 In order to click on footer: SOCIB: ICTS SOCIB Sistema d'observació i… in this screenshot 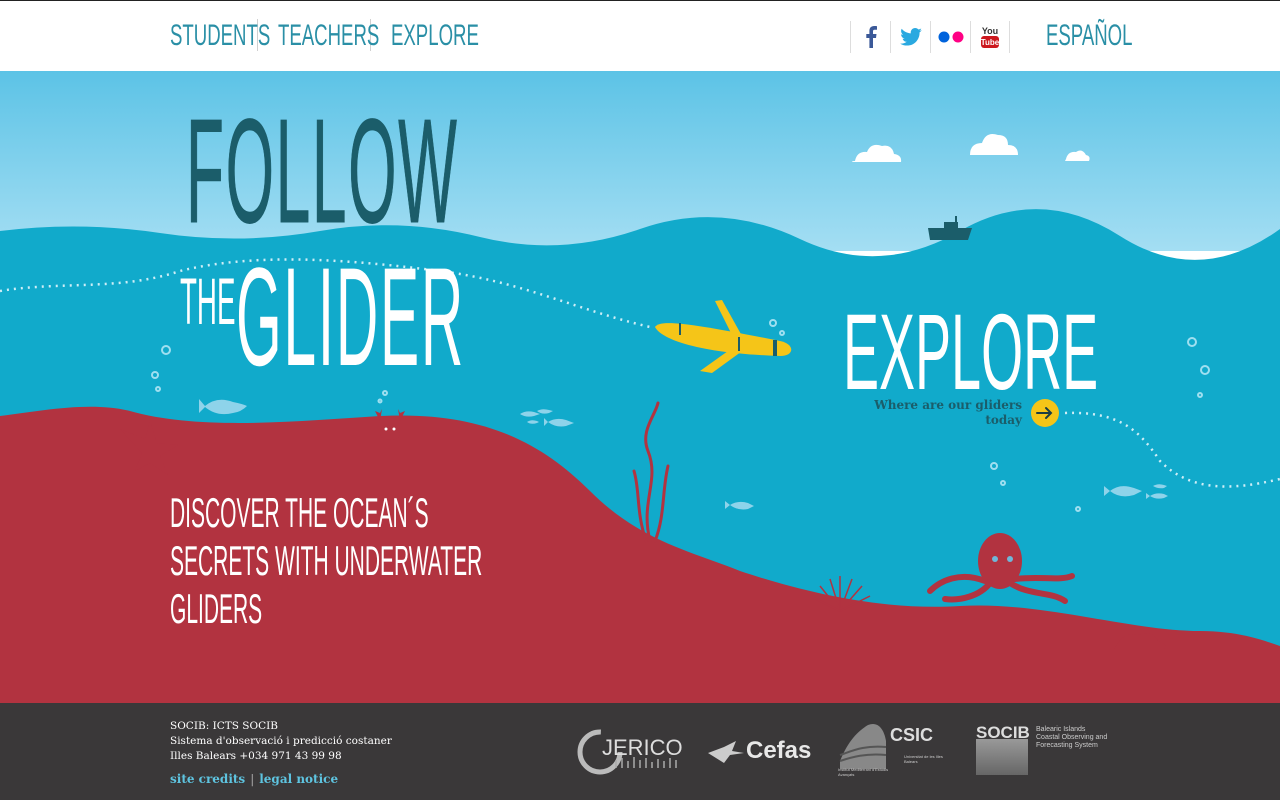, I will do `click(640, 751)`.